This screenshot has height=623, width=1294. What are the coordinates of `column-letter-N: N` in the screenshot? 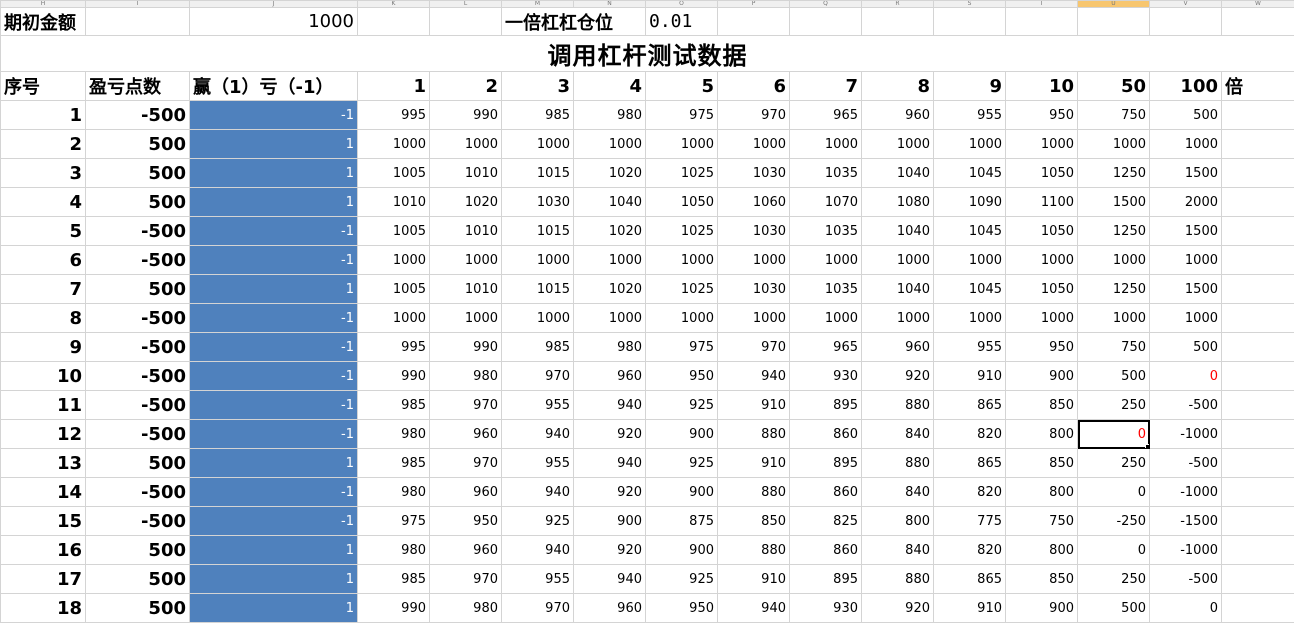 It's located at (610, 4).